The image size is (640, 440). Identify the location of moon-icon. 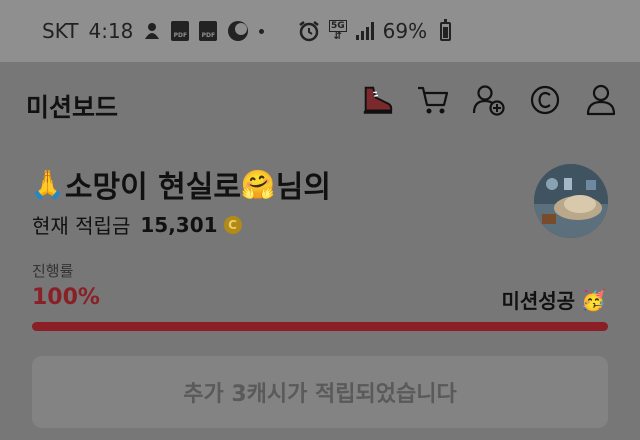
(238, 31).